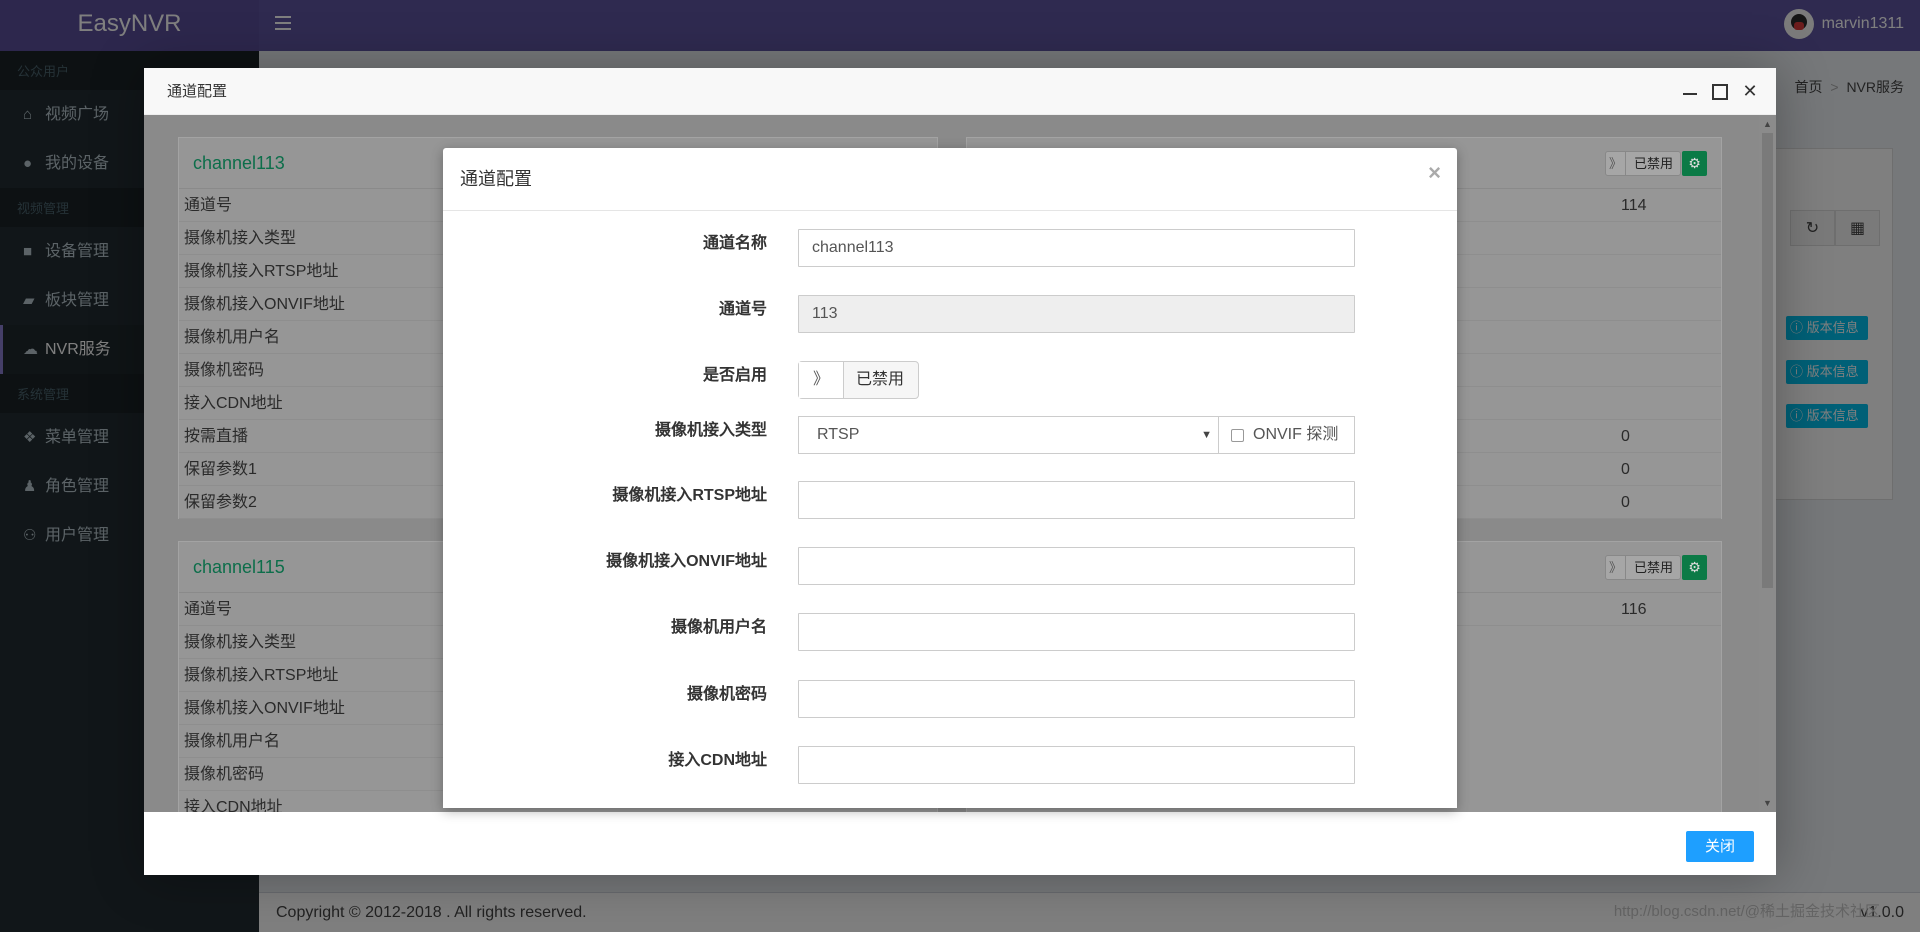 This screenshot has width=1920, height=932. Describe the element at coordinates (1237, 435) in the screenshot. I see `checkbox-icon` at that location.